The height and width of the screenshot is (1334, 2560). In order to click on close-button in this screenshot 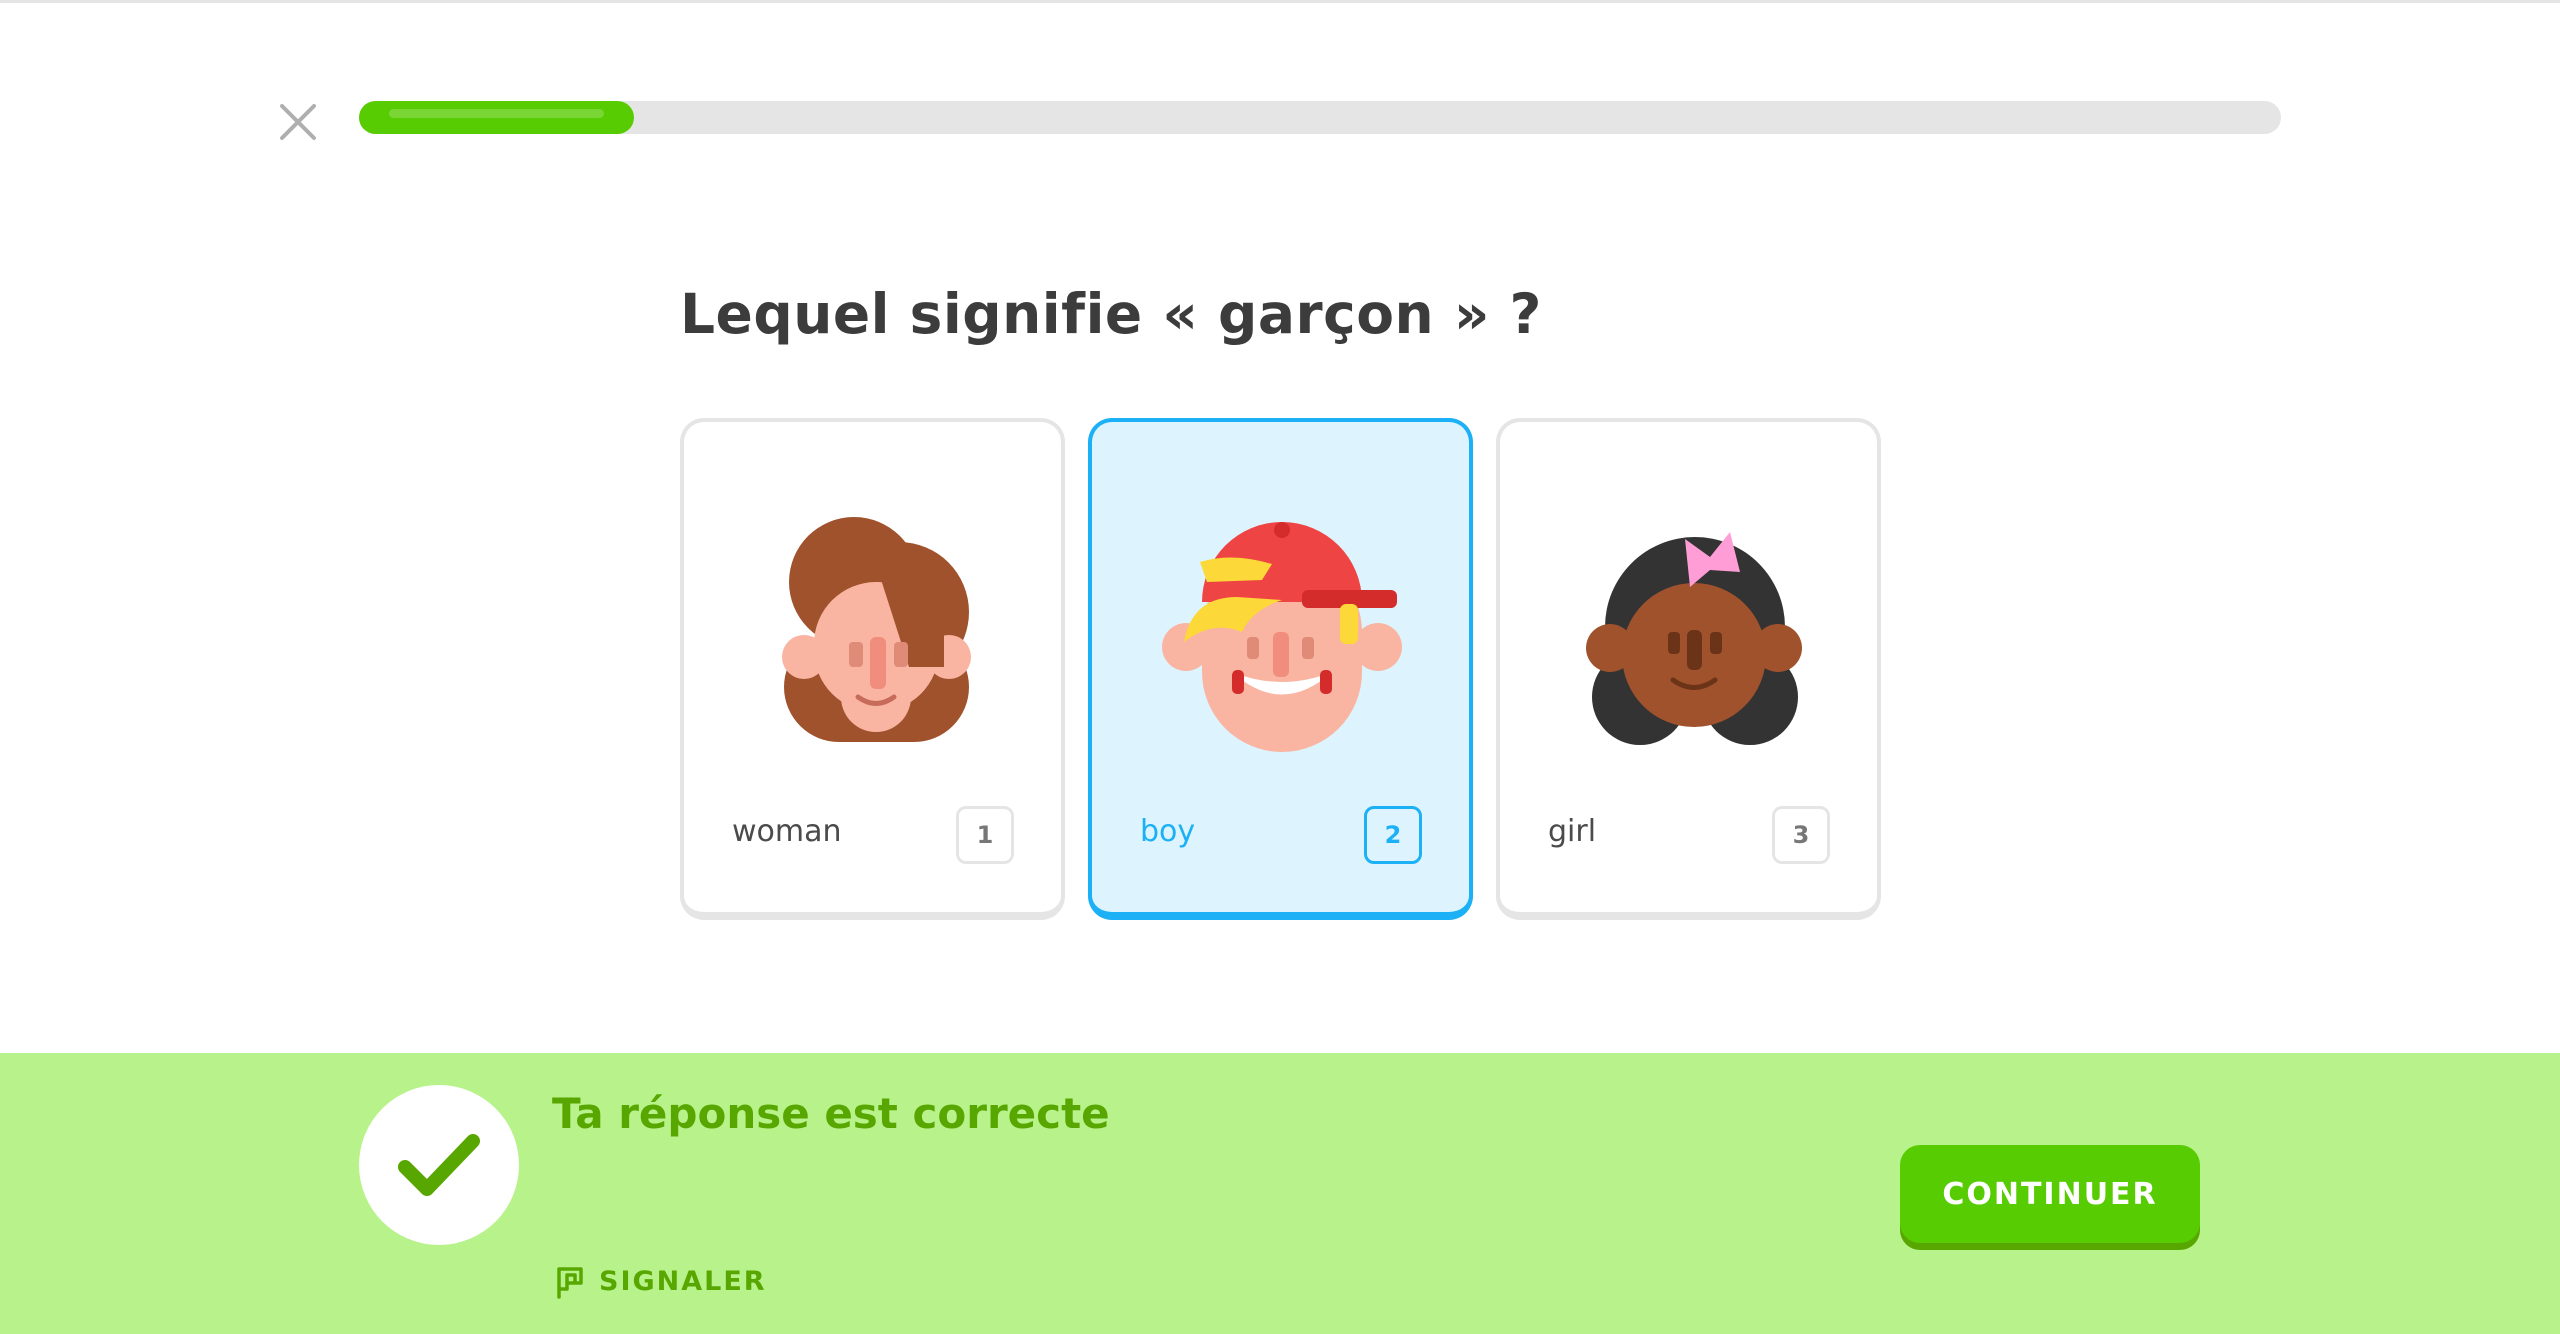, I will do `click(298, 122)`.